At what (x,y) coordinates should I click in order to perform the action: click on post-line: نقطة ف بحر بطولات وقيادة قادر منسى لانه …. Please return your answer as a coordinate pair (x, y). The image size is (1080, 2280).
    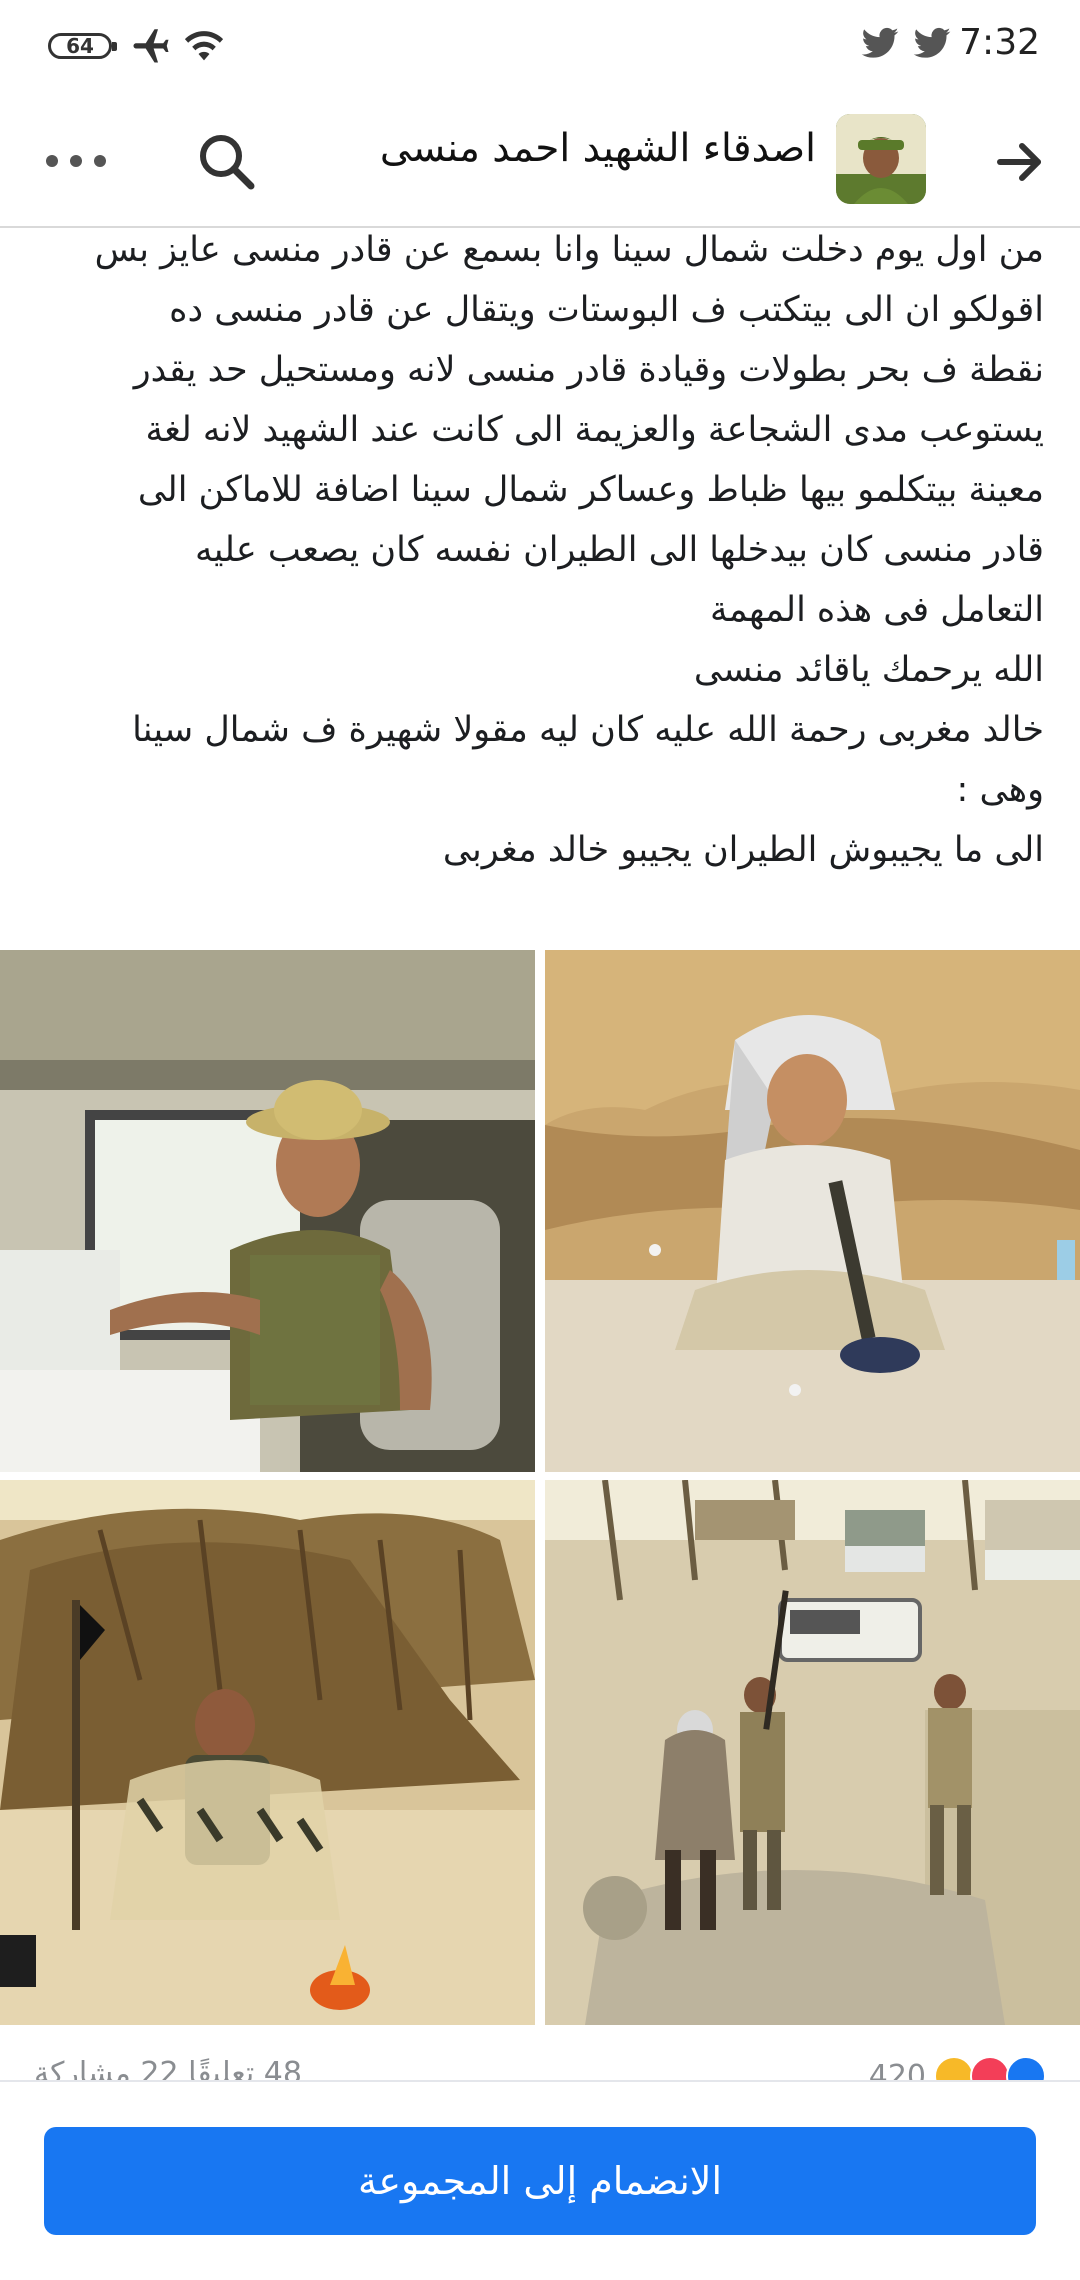
    Looking at the image, I should click on (588, 370).